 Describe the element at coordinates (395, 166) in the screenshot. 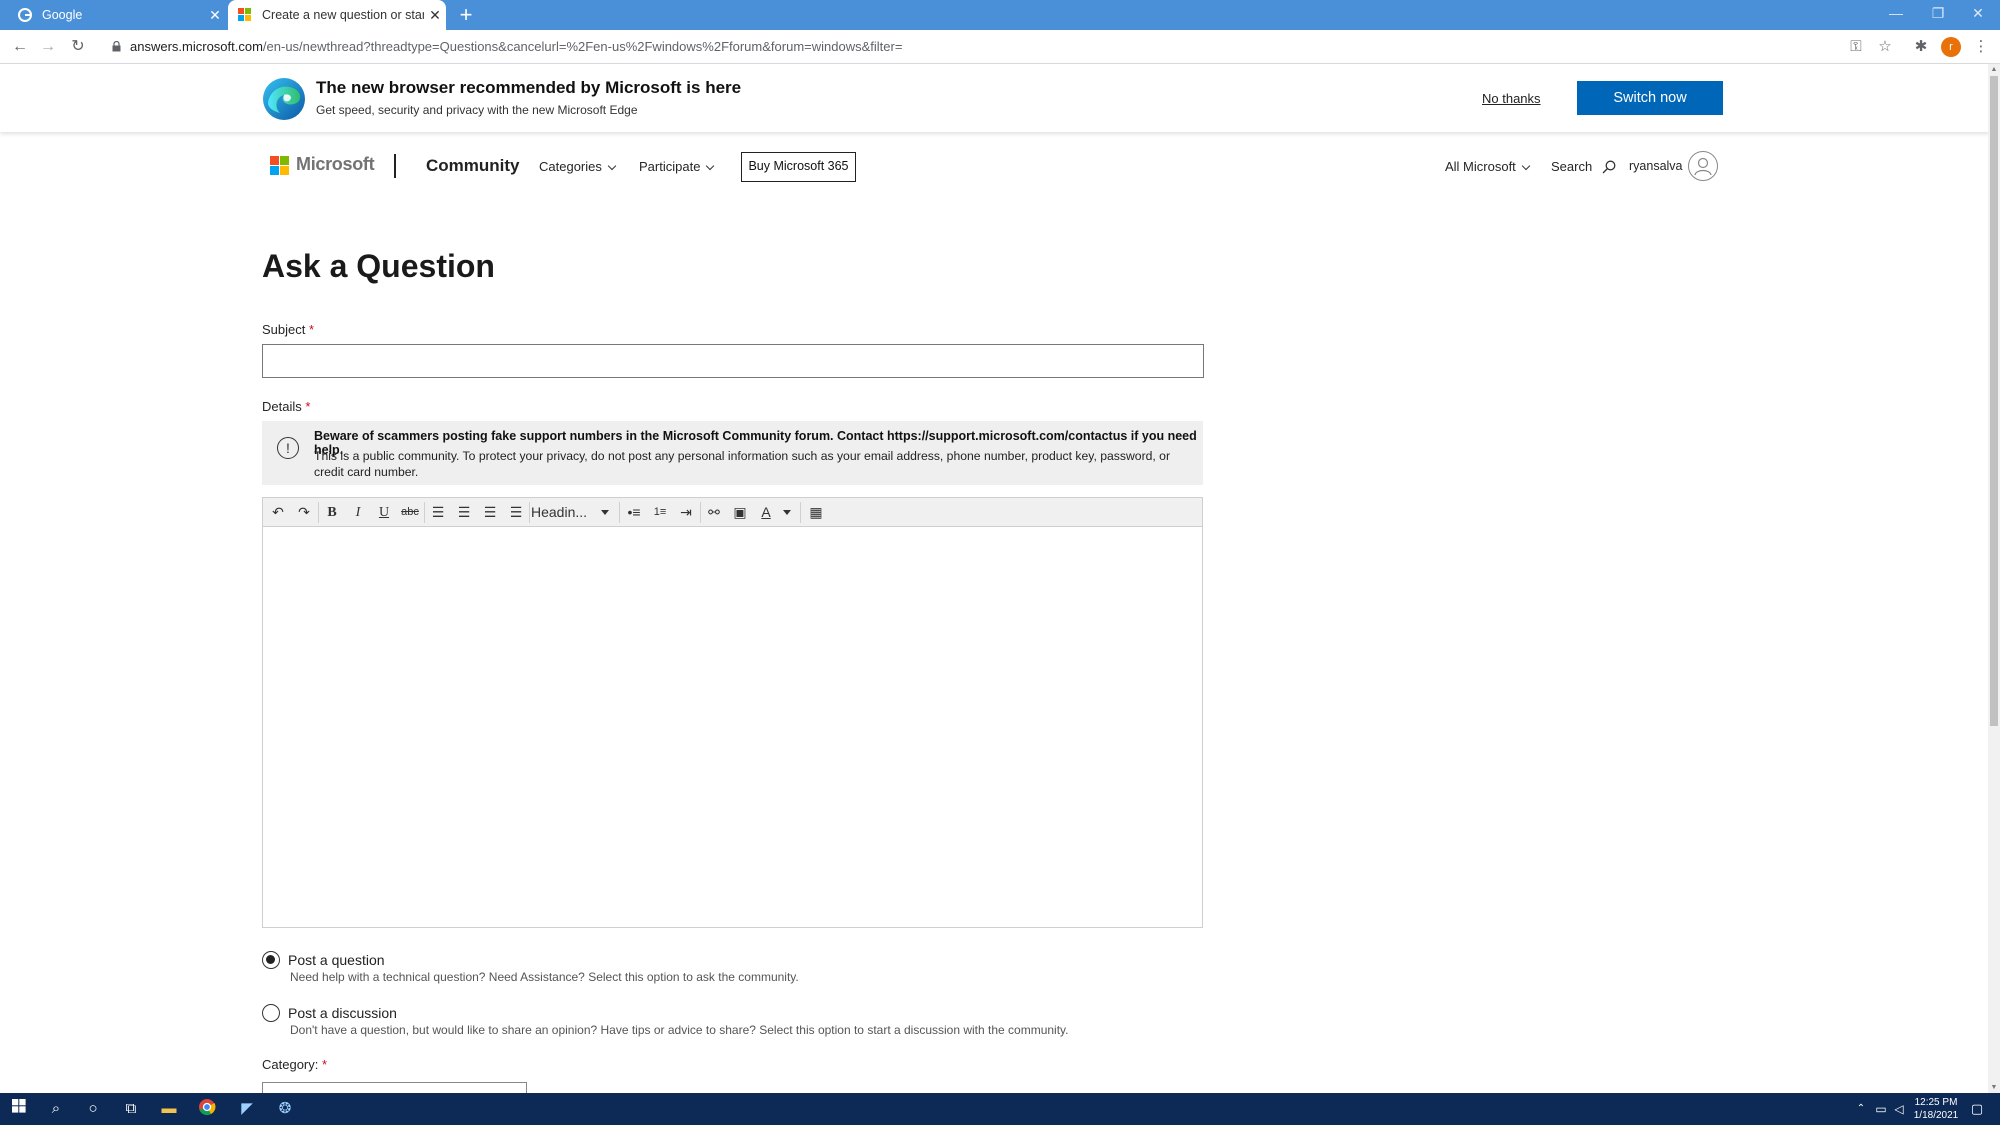

I see `header-divider` at that location.